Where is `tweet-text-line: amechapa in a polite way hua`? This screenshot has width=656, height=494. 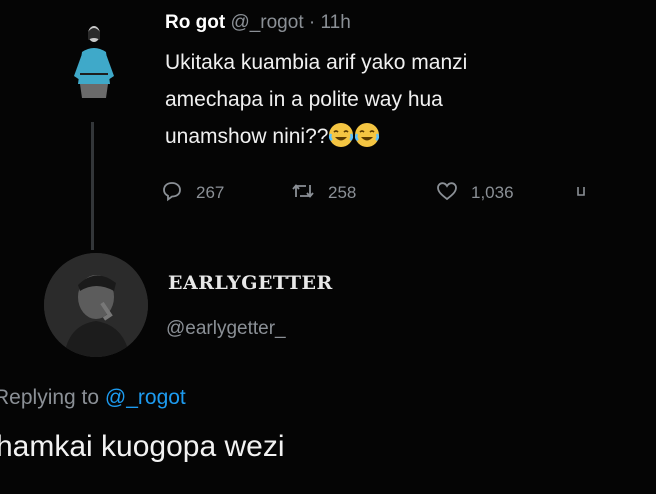
tweet-text-line: amechapa in a polite way hua is located at coordinates (304, 99).